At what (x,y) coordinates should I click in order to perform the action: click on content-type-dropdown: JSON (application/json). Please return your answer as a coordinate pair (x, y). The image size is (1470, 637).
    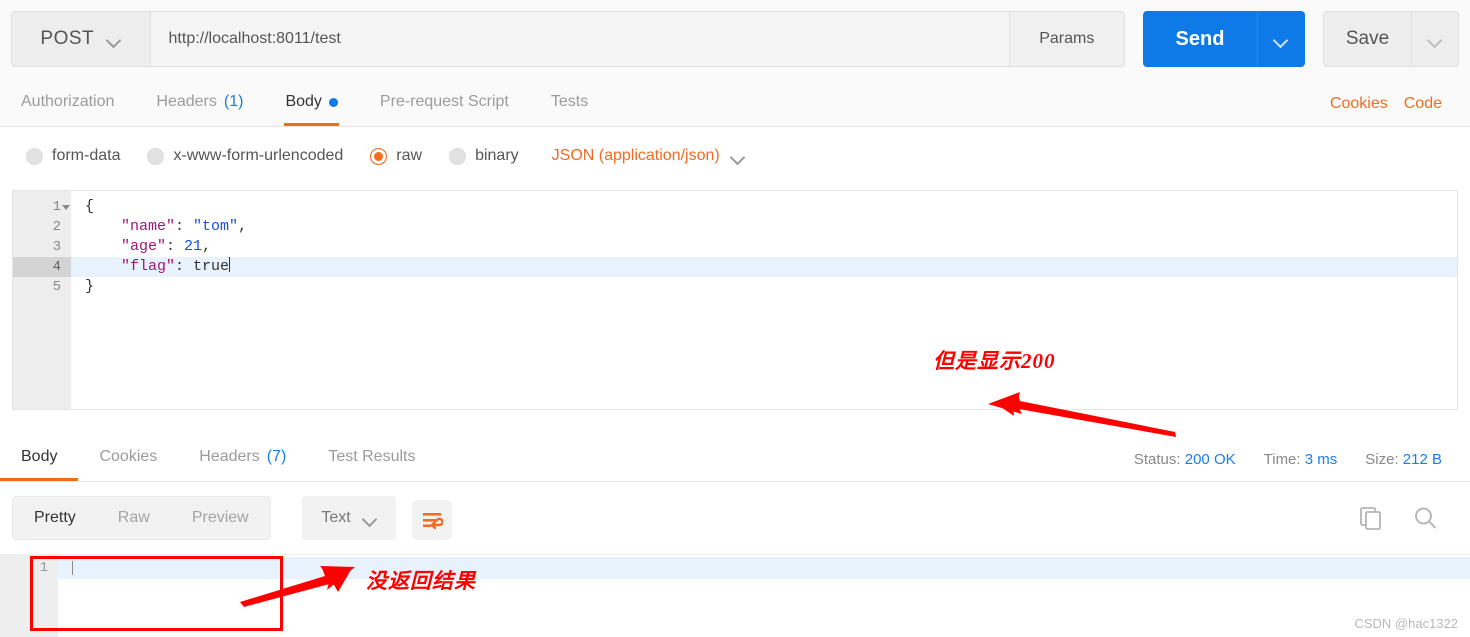
    Looking at the image, I should click on (648, 156).